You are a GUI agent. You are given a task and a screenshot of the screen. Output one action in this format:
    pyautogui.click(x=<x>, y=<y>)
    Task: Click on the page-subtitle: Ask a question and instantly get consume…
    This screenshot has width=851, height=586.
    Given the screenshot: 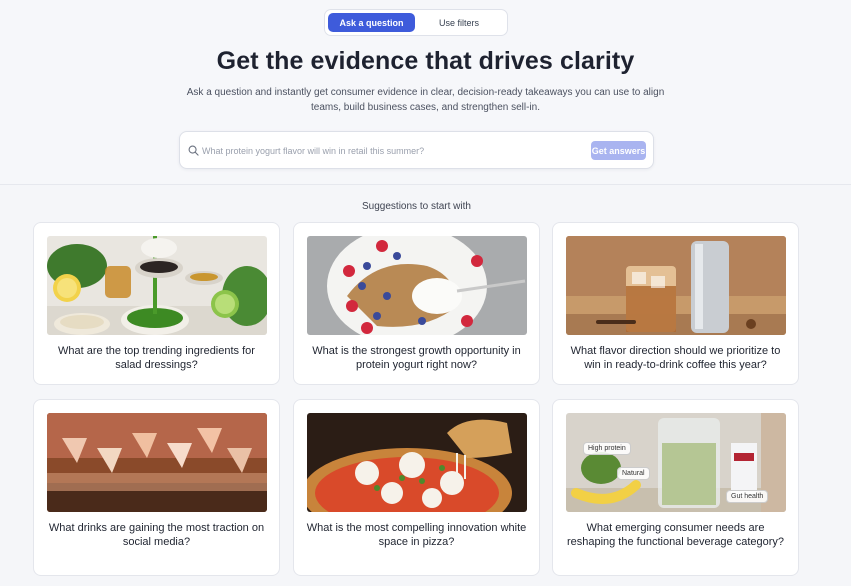 What is the action you would take?
    pyautogui.click(x=425, y=100)
    